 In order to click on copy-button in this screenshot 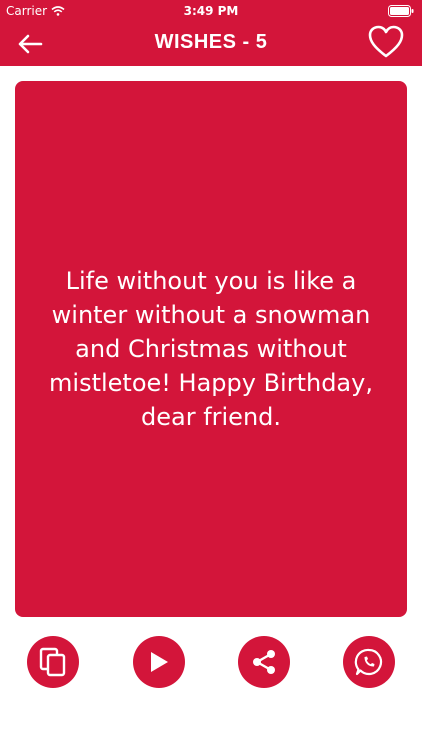, I will do `click(53, 662)`.